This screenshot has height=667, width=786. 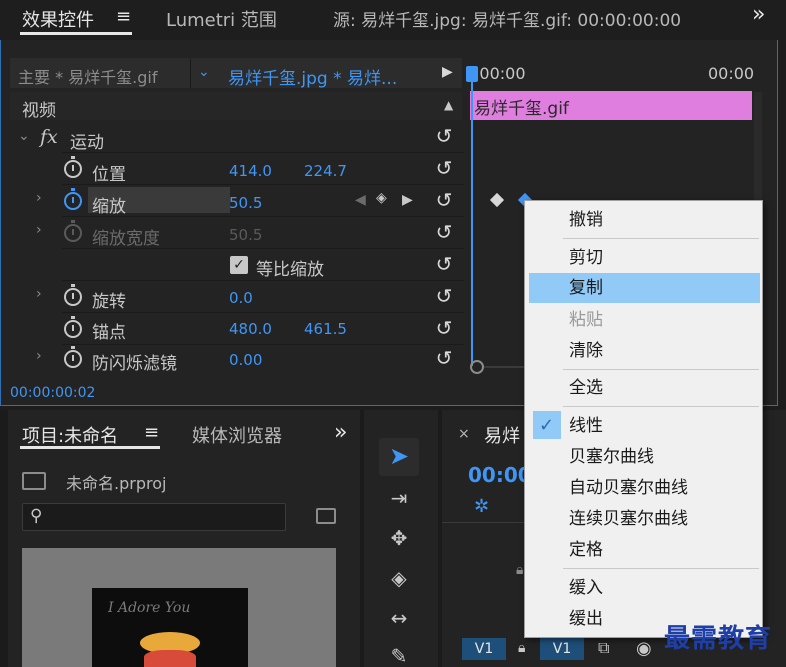 What do you see at coordinates (521, 109) in the screenshot?
I see `timeline-clip-name: 易烊千玺.gif` at bounding box center [521, 109].